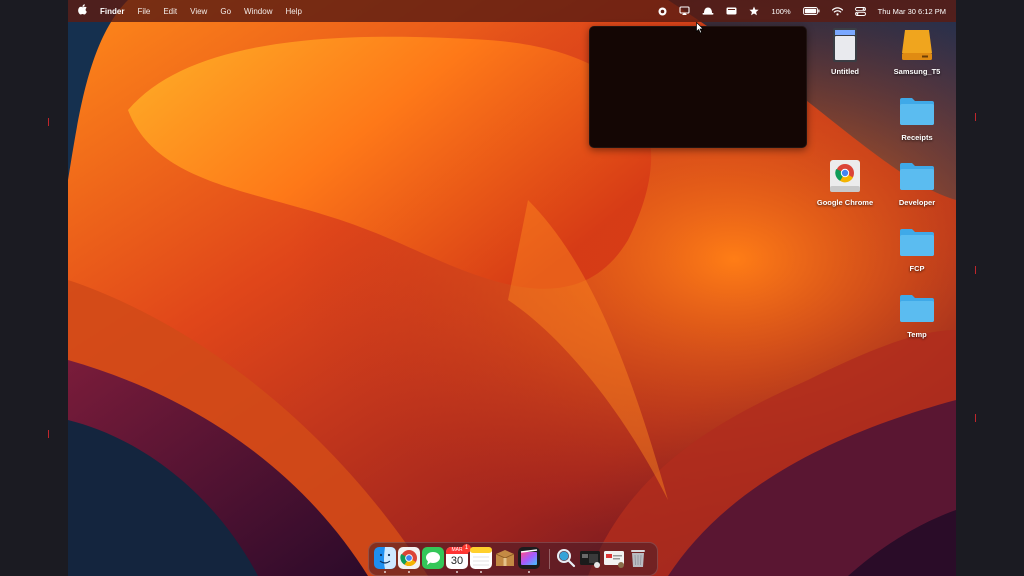 This screenshot has height=576, width=1024. Describe the element at coordinates (698, 87) in the screenshot. I see `menu-extra-popup` at that location.